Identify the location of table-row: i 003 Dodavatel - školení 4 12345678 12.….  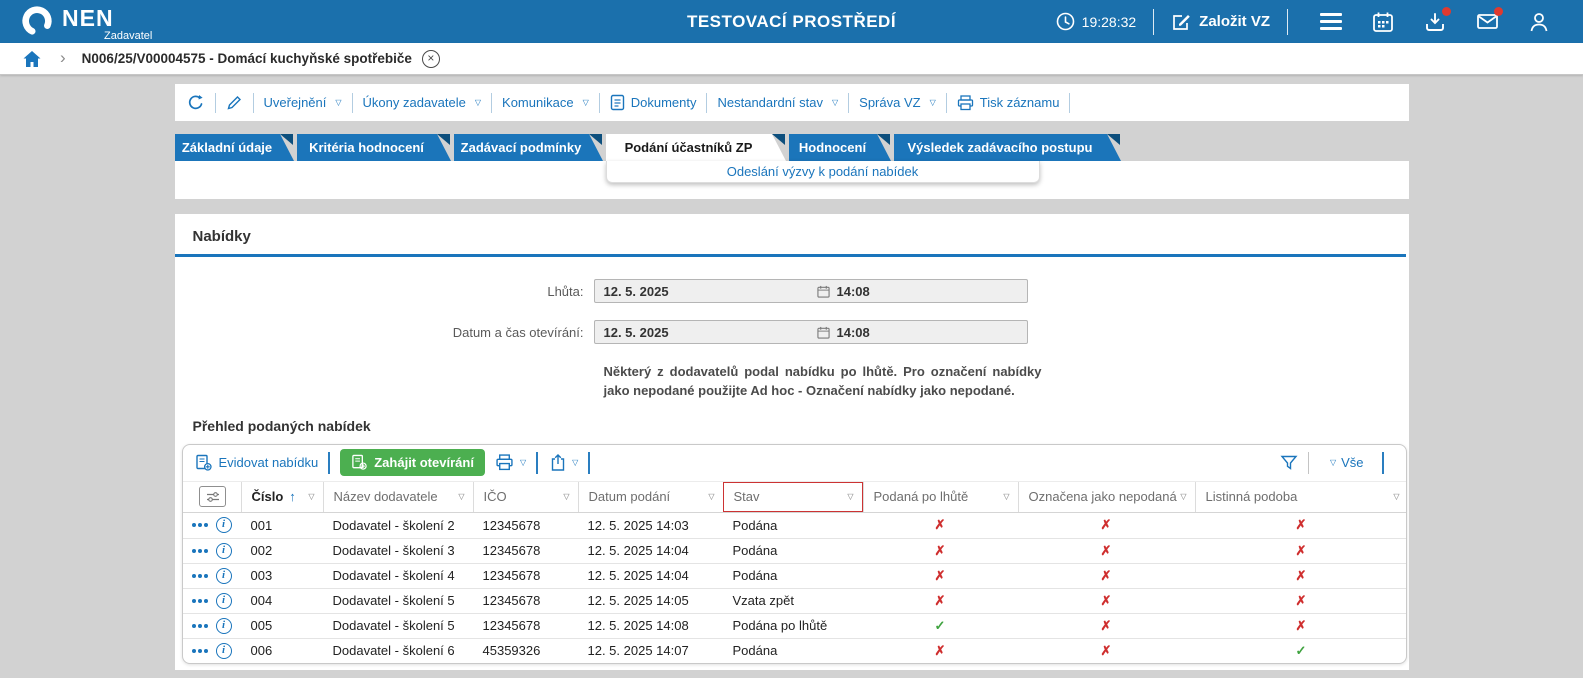
(794, 575).